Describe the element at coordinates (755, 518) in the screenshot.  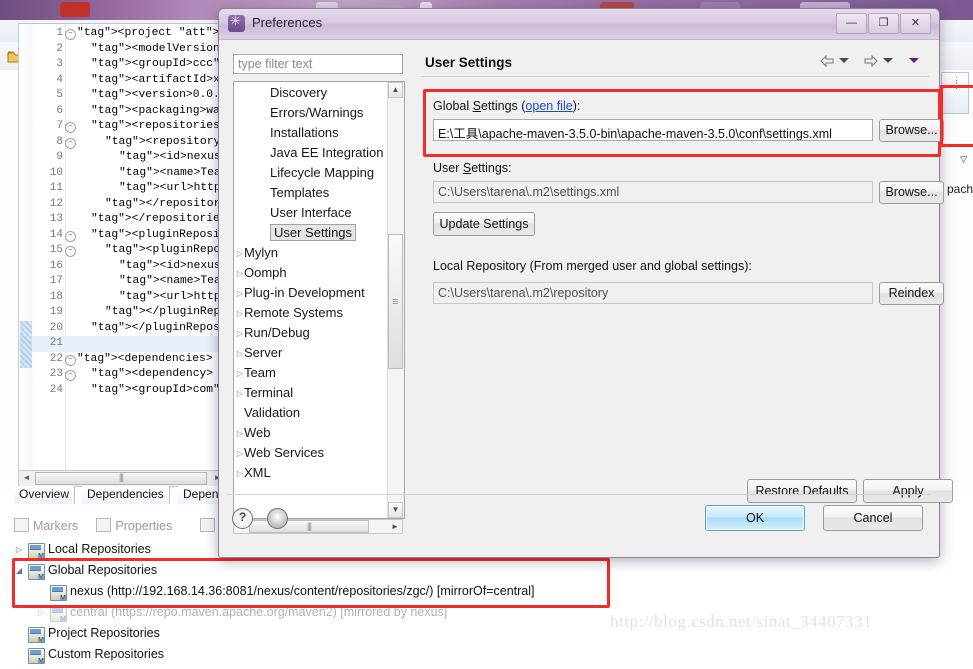
I see `ok-button: OK` at that location.